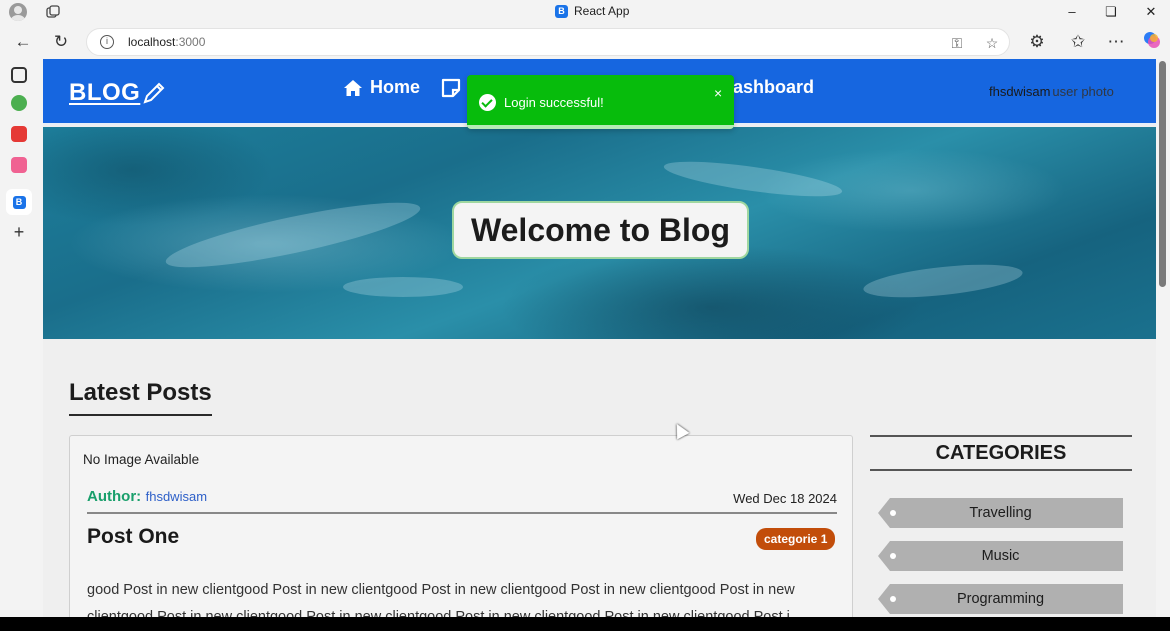 The image size is (1170, 631). Describe the element at coordinates (957, 43) in the screenshot. I see `key-icon: ⚿` at that location.